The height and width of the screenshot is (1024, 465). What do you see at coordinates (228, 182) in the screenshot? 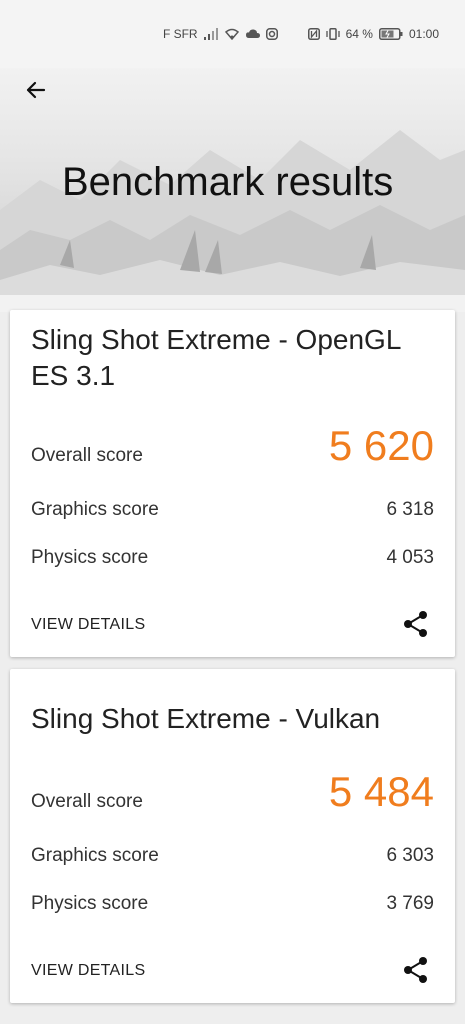
I see `page-title: Benchmark results` at bounding box center [228, 182].